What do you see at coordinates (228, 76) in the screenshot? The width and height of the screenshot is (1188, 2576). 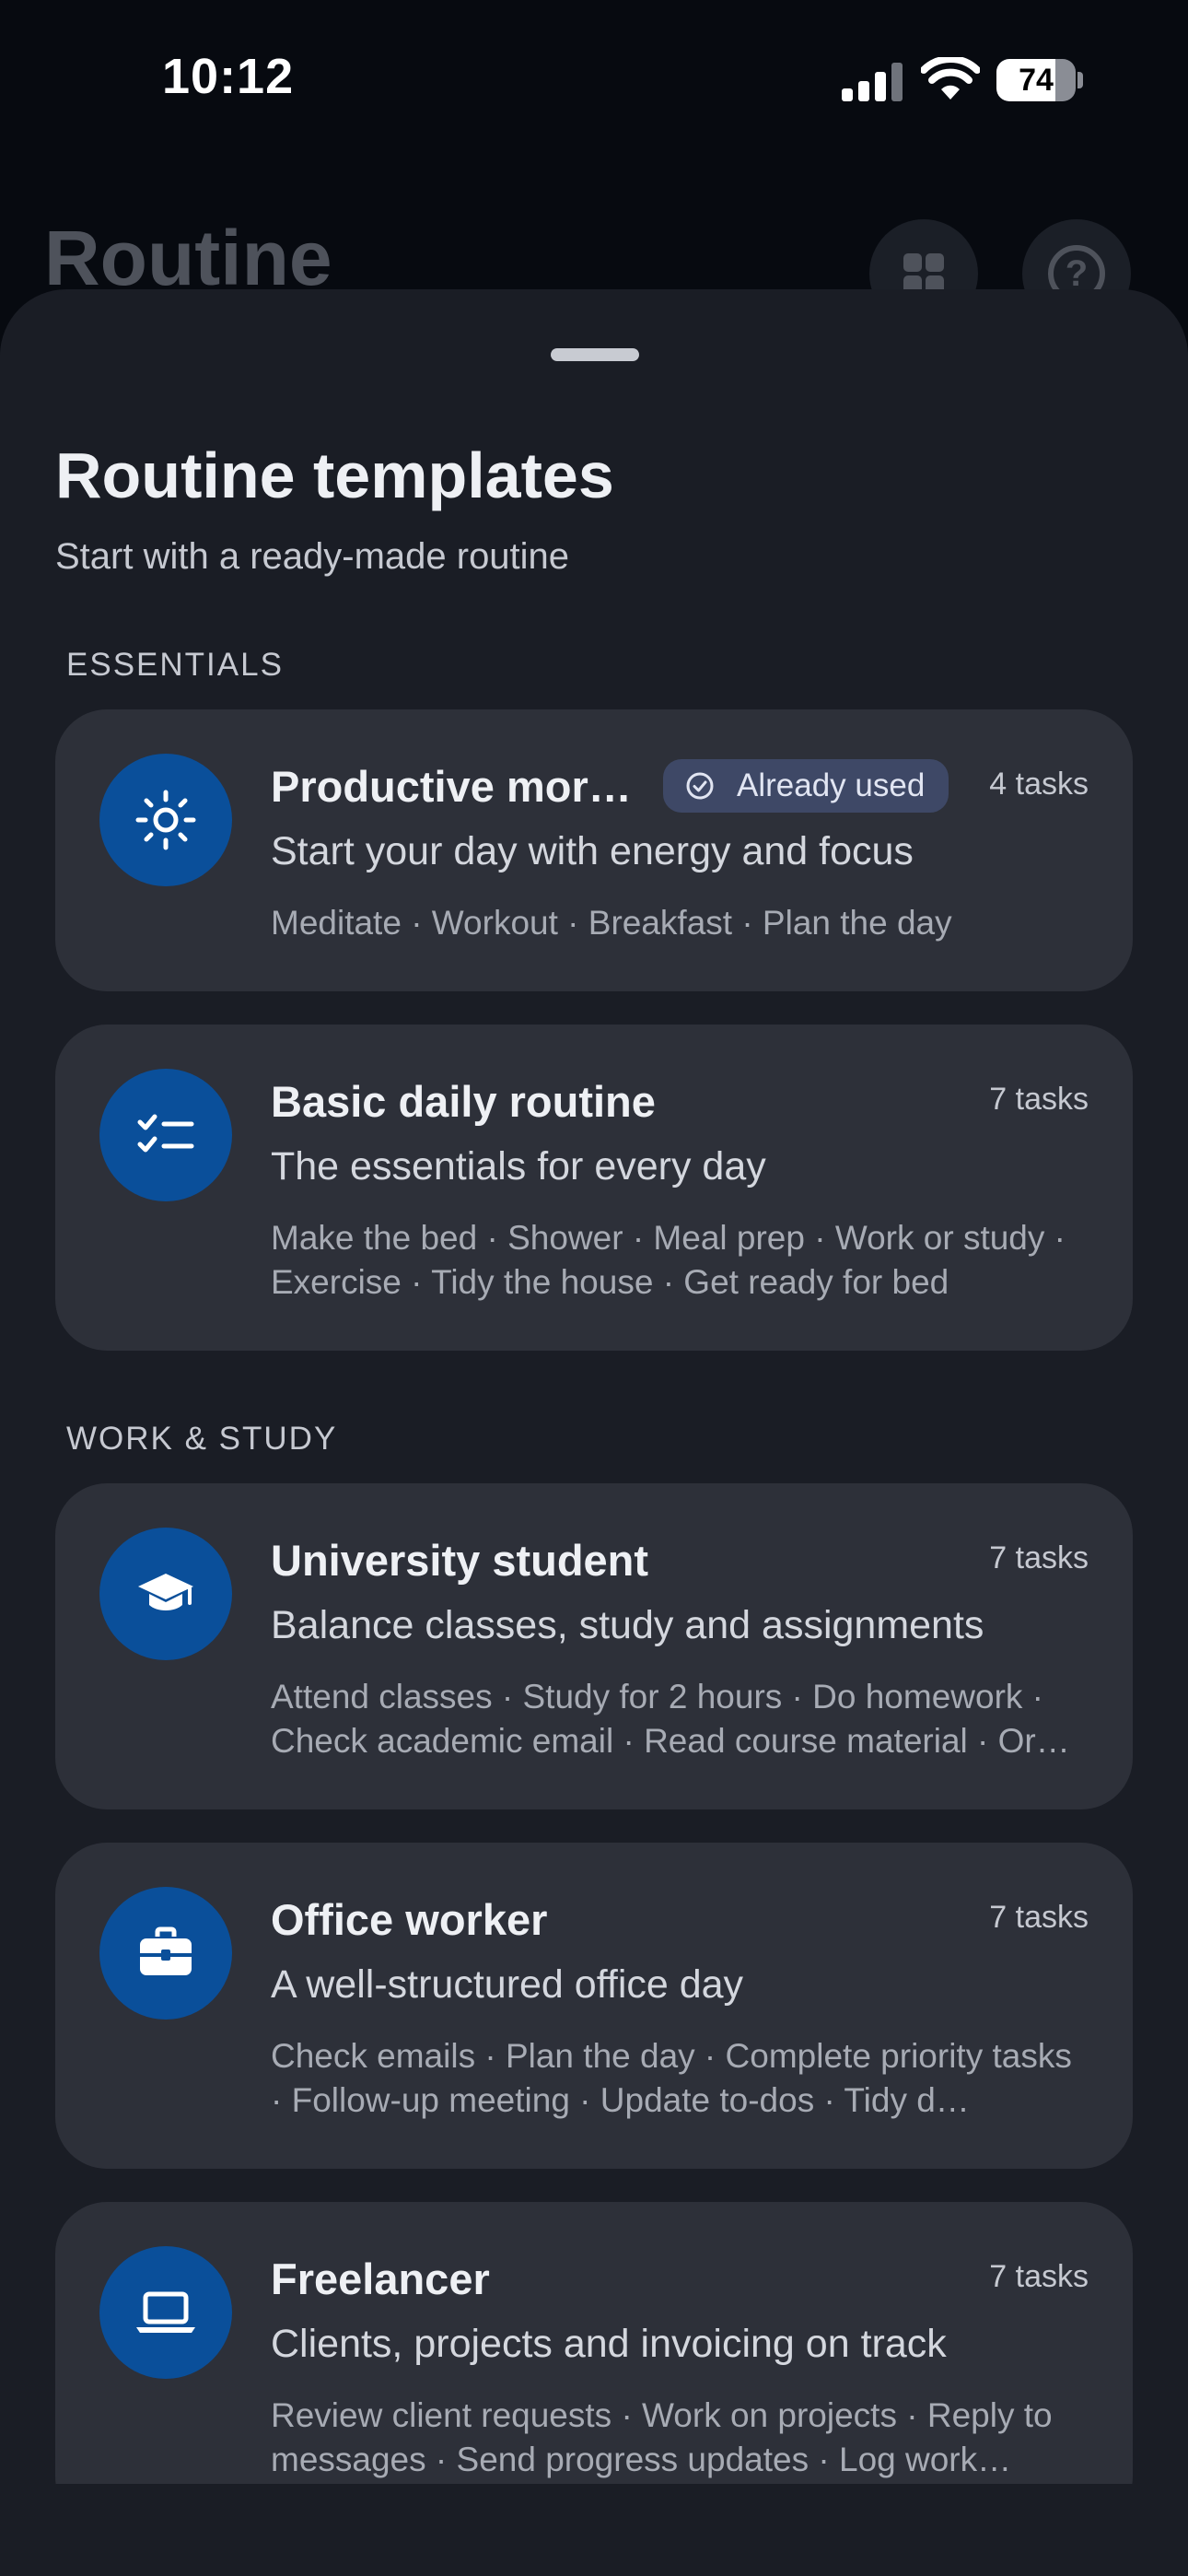 I see `status-time: 10:12` at bounding box center [228, 76].